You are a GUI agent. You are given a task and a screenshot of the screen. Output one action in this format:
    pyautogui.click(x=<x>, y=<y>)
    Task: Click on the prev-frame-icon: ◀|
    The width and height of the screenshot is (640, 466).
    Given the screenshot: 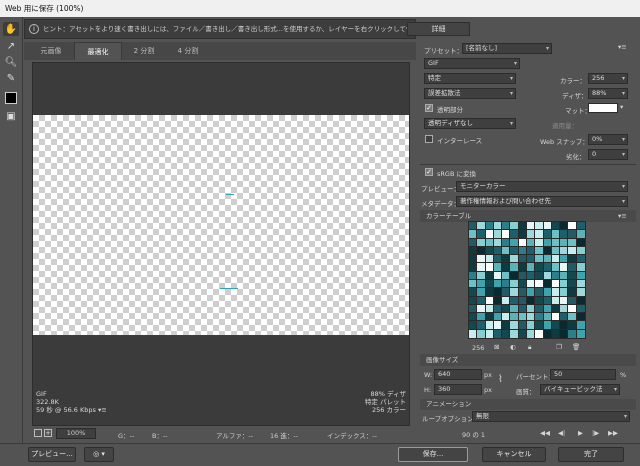 What is the action you would take?
    pyautogui.click(x=561, y=433)
    